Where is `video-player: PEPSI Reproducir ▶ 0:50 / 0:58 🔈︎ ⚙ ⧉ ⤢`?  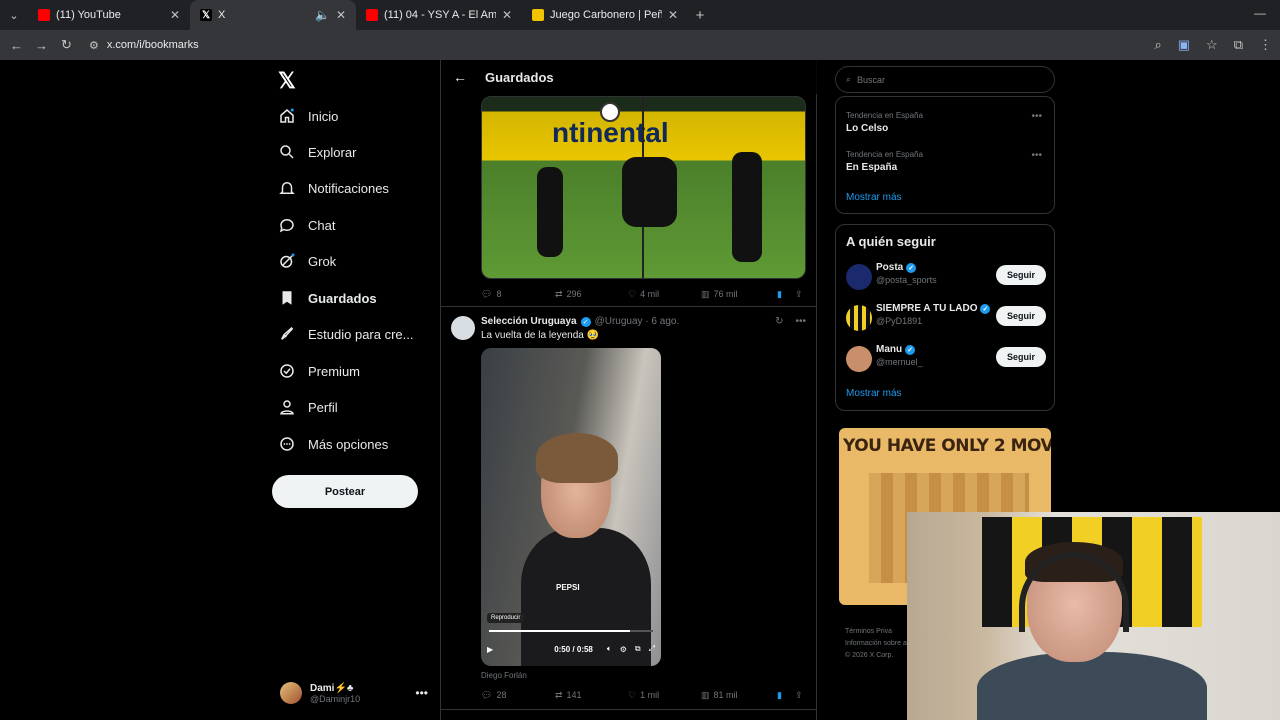 video-player: PEPSI Reproducir ▶ 0:50 / 0:58 🔈︎ ⚙ ⧉ ⤢ is located at coordinates (571, 507).